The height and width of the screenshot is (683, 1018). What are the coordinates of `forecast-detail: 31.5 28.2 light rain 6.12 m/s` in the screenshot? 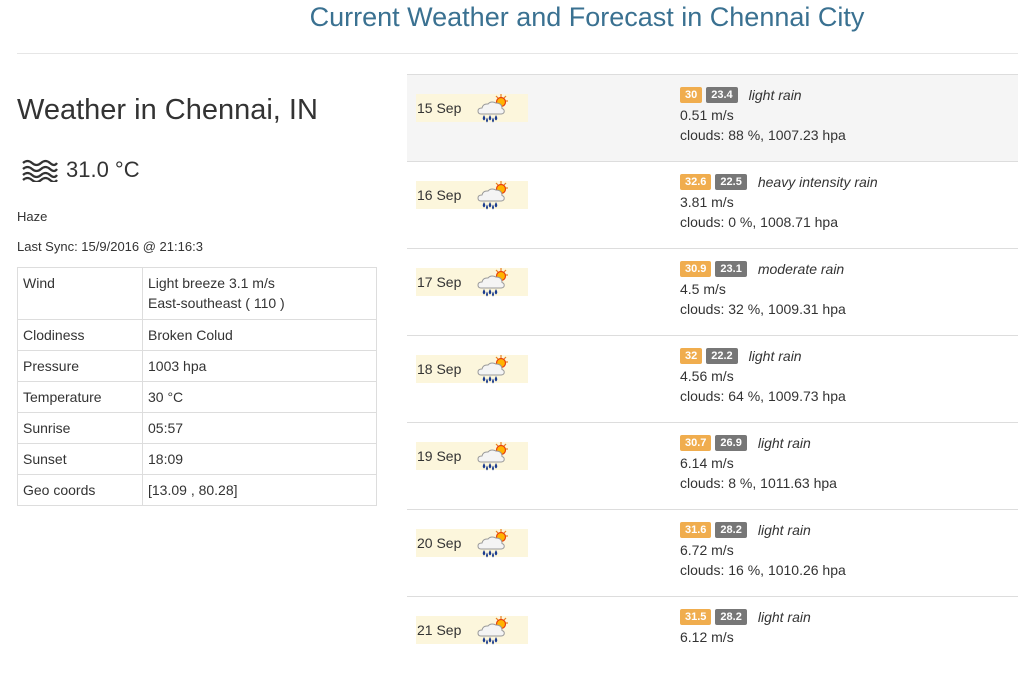 It's located at (745, 627).